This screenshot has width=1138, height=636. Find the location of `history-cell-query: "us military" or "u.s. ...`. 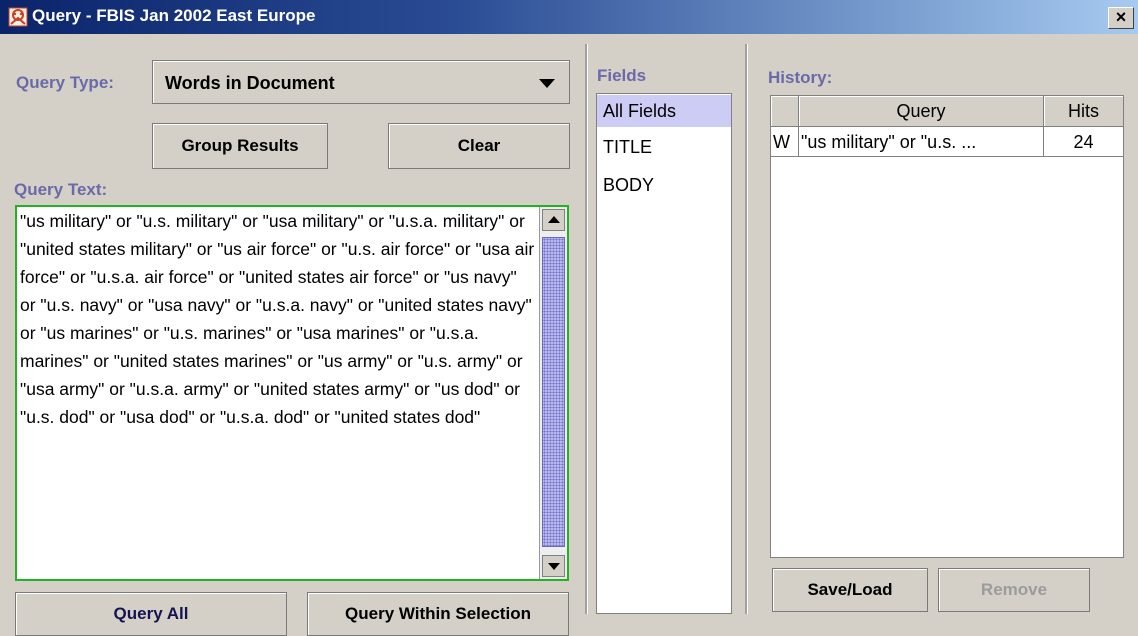

history-cell-query: "us military" or "u.s. ... is located at coordinates (921, 142).